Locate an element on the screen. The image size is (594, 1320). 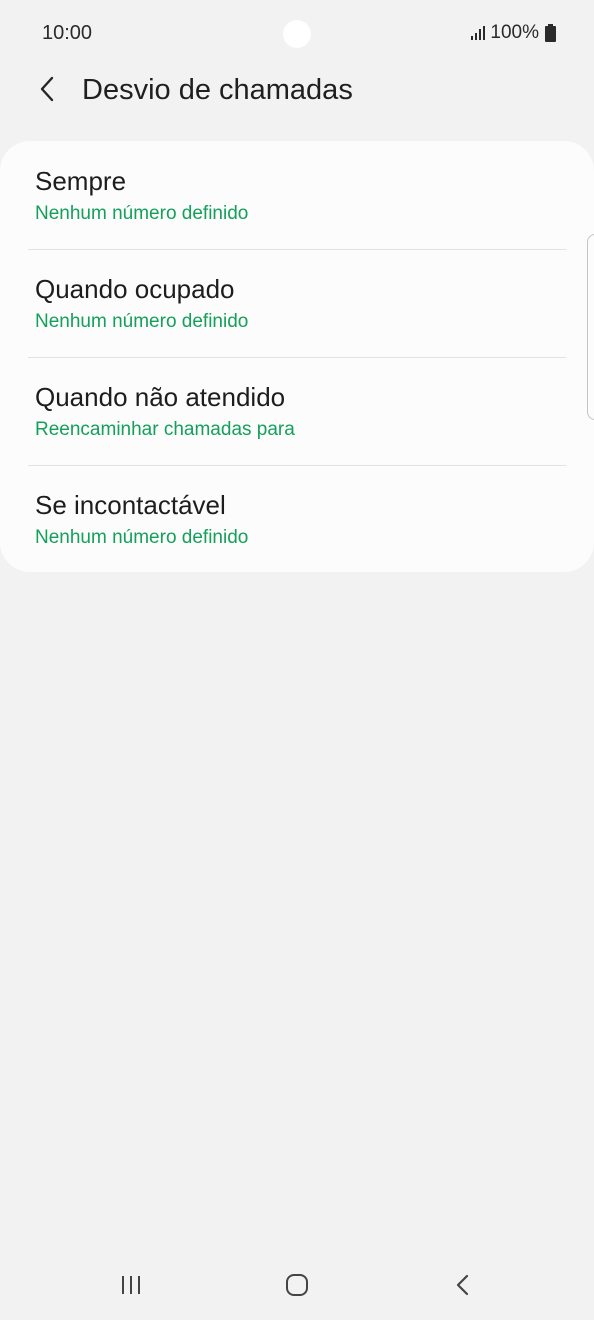
recent-apps-icon is located at coordinates (131, 1285).